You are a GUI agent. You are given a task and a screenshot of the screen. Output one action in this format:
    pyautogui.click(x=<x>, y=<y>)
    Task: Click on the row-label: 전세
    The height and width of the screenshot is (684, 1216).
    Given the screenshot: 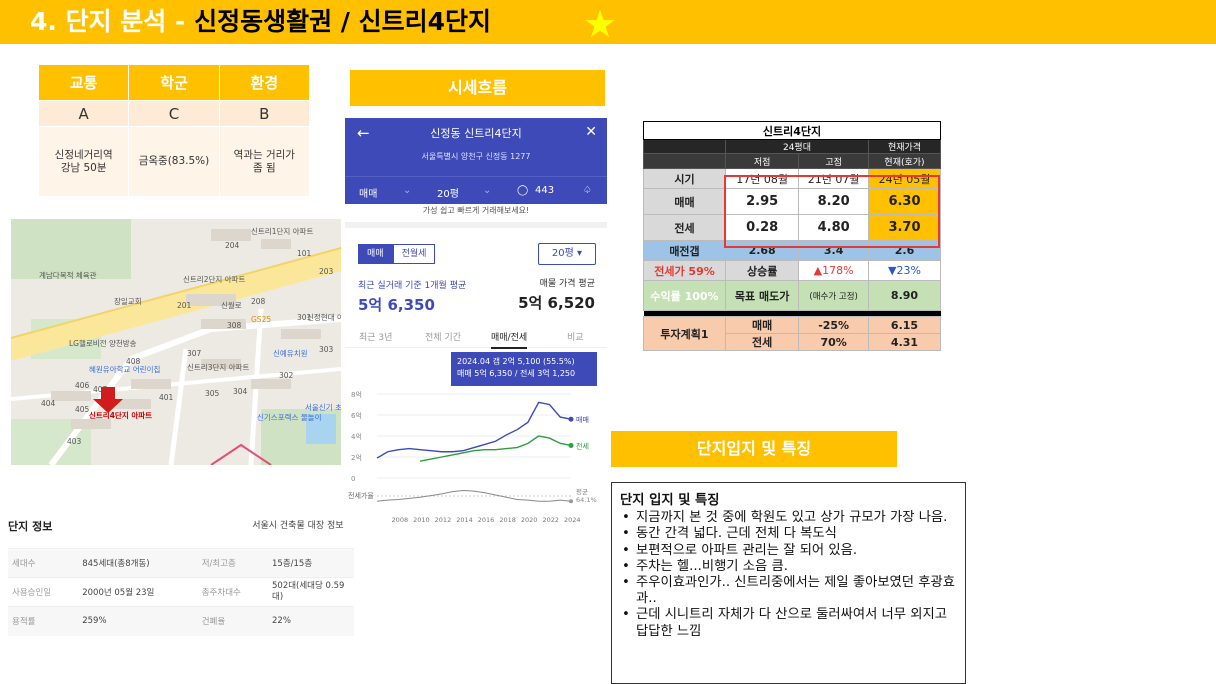 What is the action you would take?
    pyautogui.click(x=684, y=227)
    